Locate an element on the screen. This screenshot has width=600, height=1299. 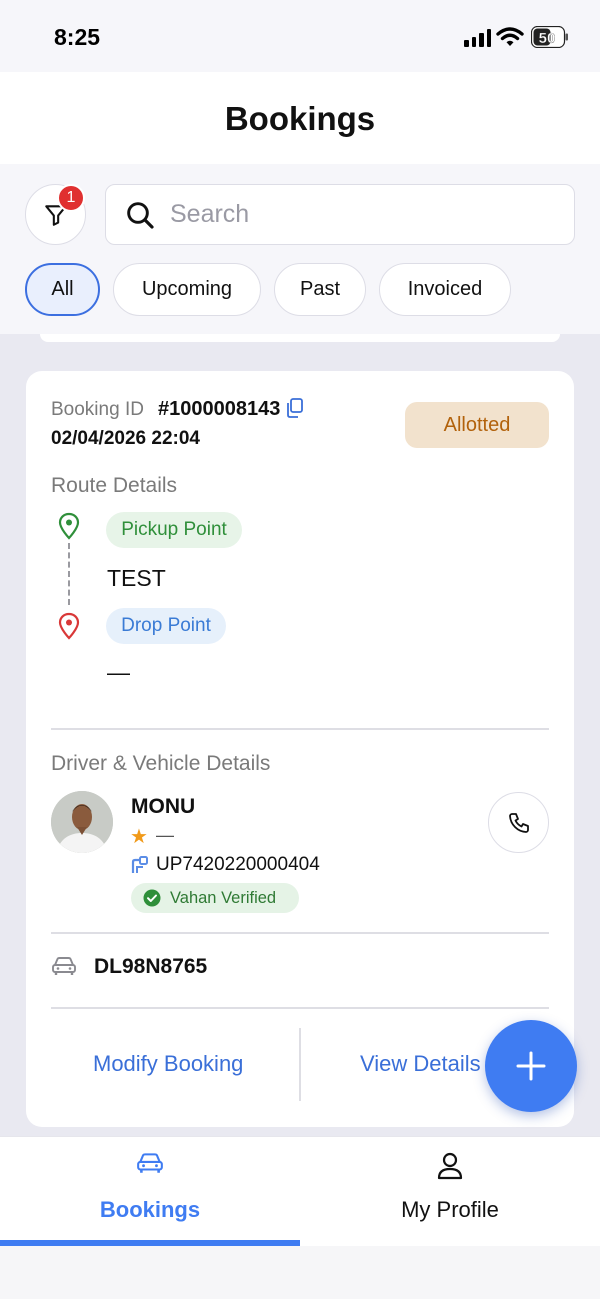
tab-bookings-label: Bookings is located at coordinates (150, 1209).